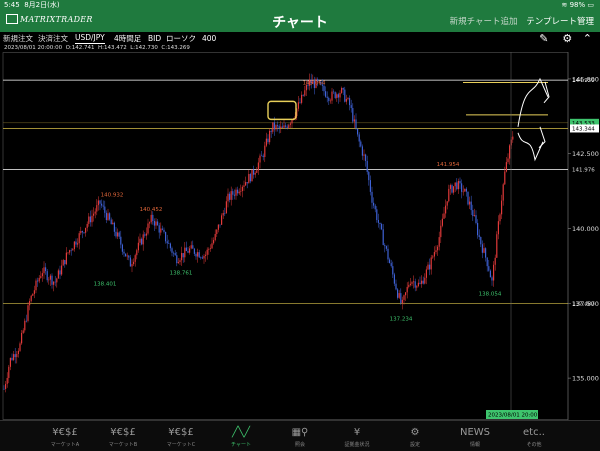  What do you see at coordinates (181, 39) in the screenshot?
I see `chart-type-selector: ローソク` at bounding box center [181, 39].